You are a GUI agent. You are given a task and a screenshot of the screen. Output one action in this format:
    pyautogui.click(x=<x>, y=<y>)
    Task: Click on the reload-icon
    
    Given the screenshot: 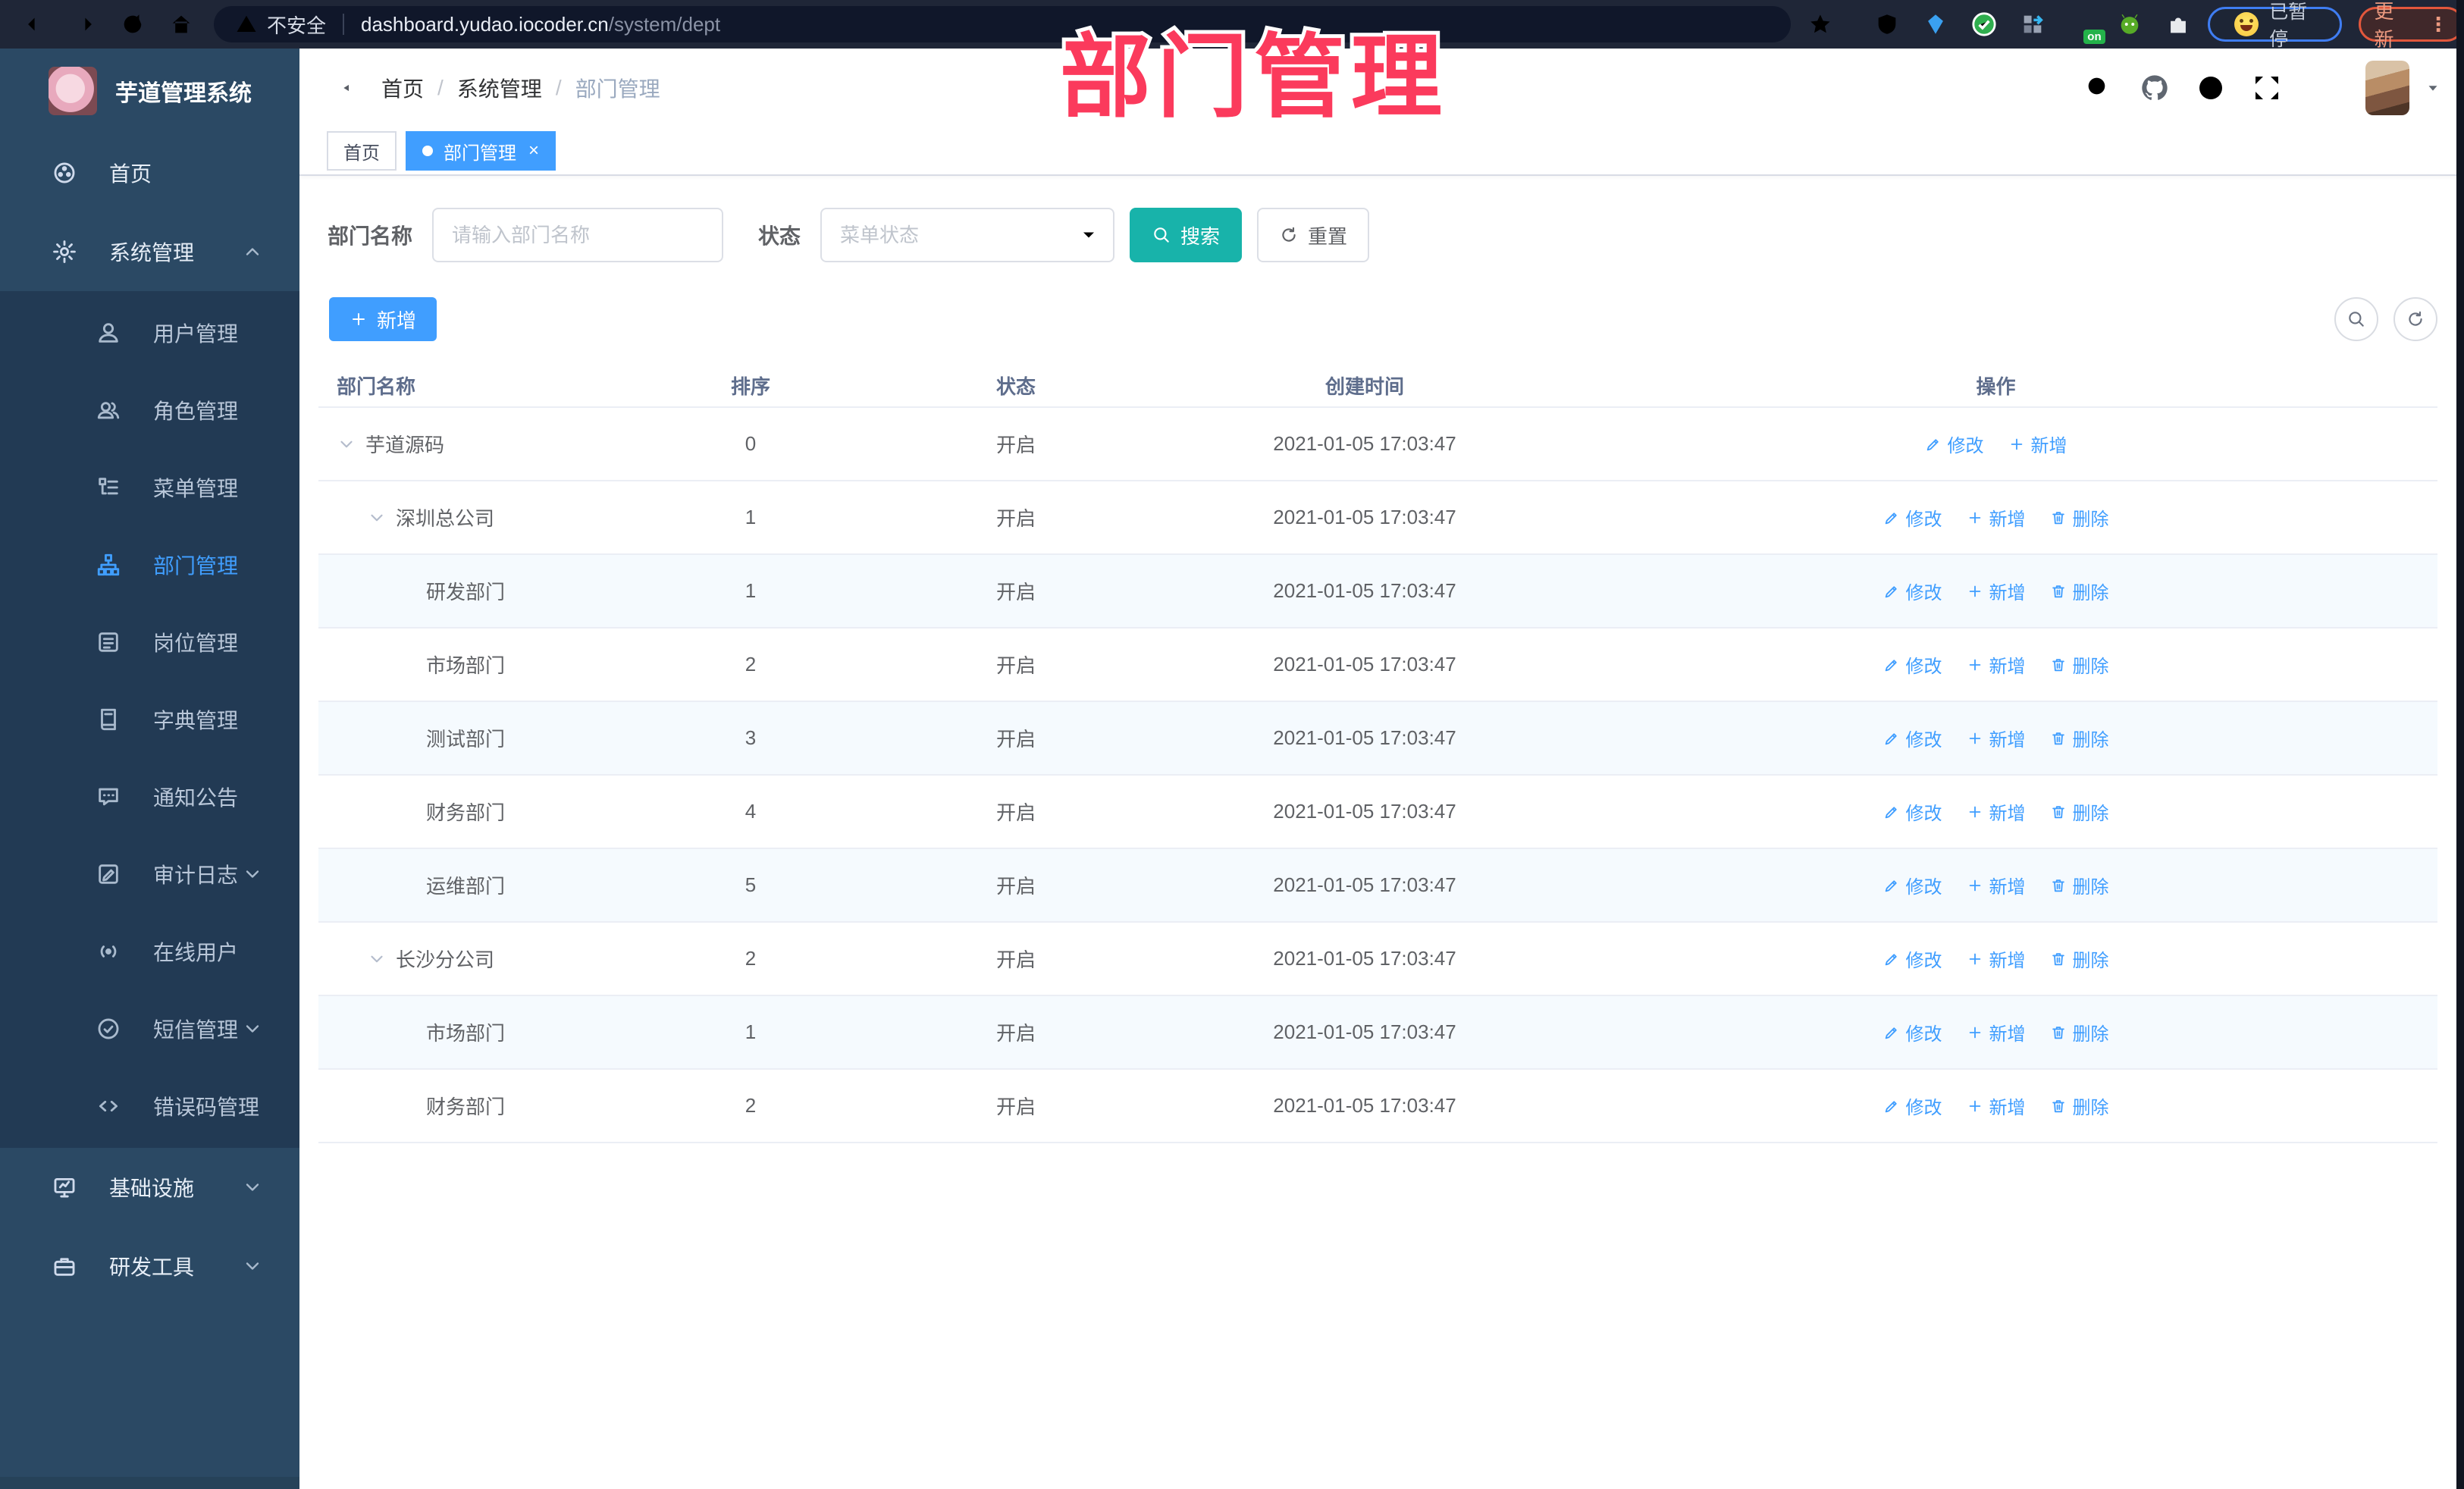 What is the action you would take?
    pyautogui.click(x=133, y=24)
    